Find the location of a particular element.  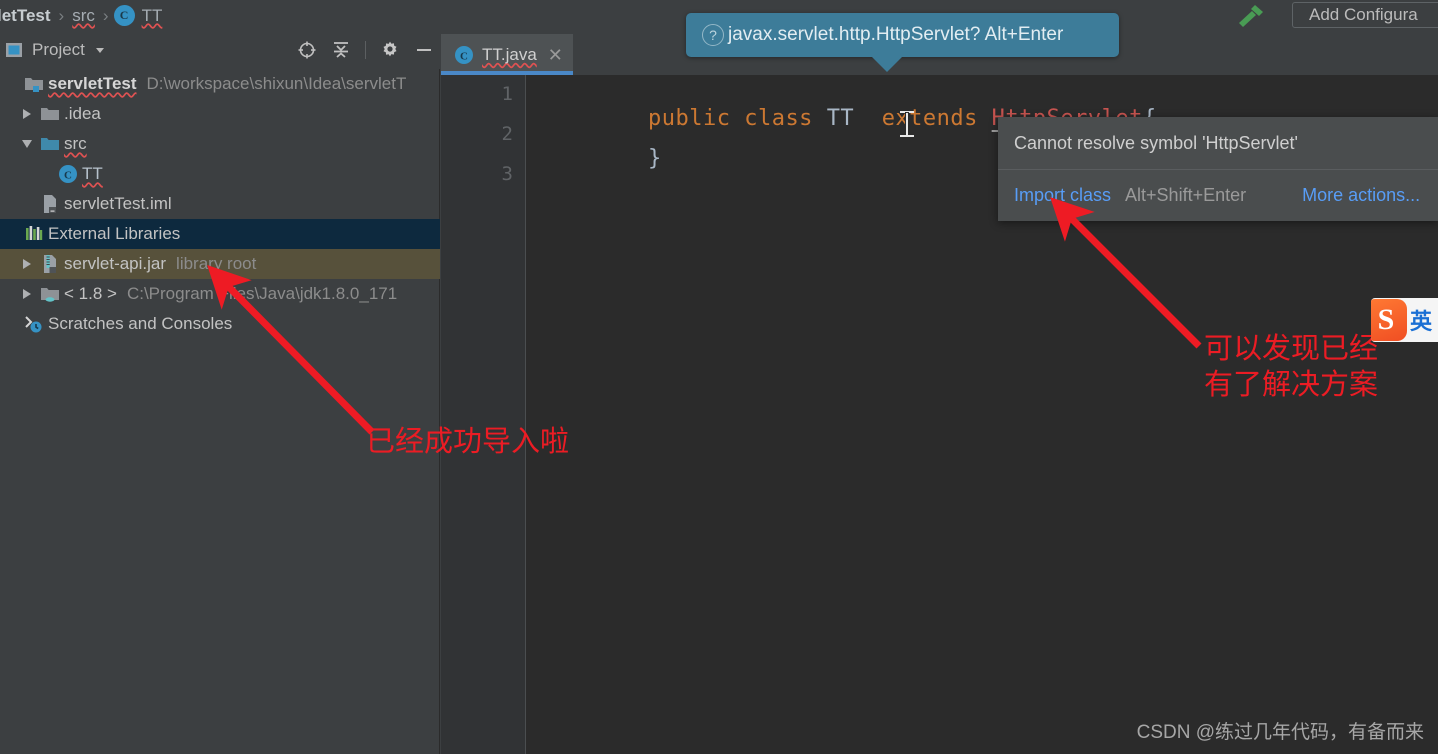

sogou-logo-letter: S is located at coordinates (1386, 319).